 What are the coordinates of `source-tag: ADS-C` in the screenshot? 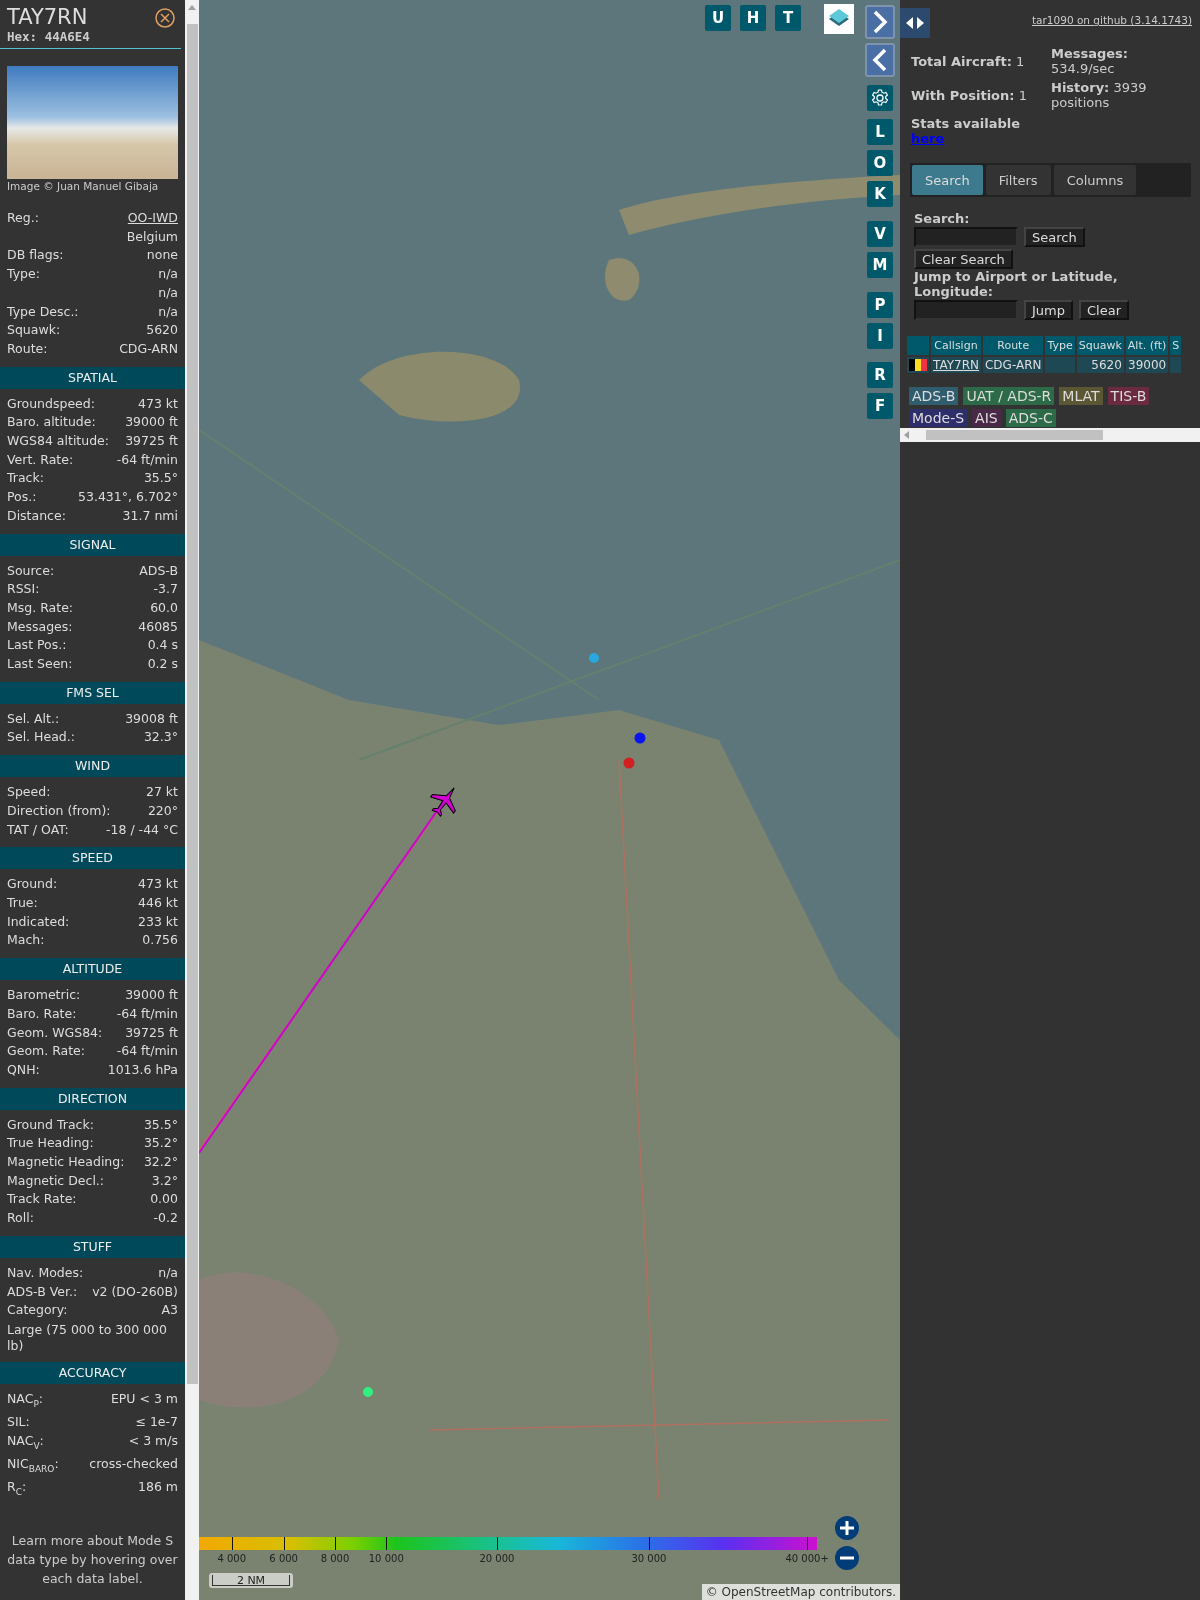 It's located at (1030, 418).